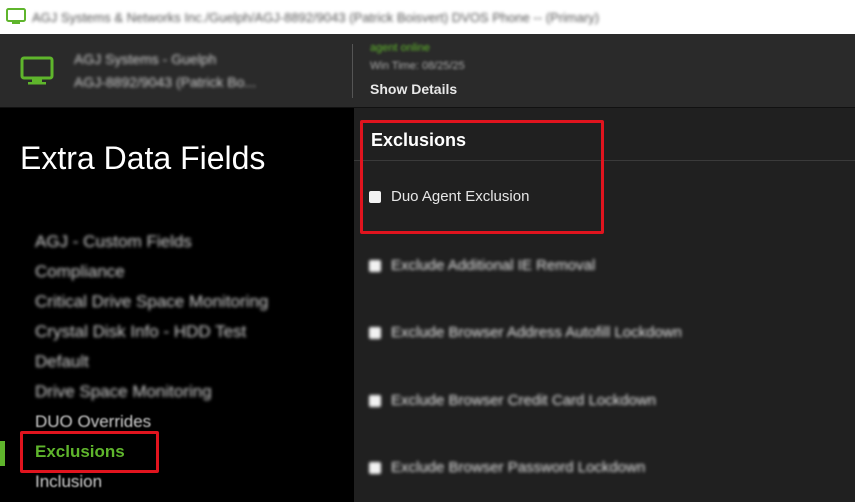  I want to click on sidebar-item: Critical Drive Space Monitoring, so click(177, 303).